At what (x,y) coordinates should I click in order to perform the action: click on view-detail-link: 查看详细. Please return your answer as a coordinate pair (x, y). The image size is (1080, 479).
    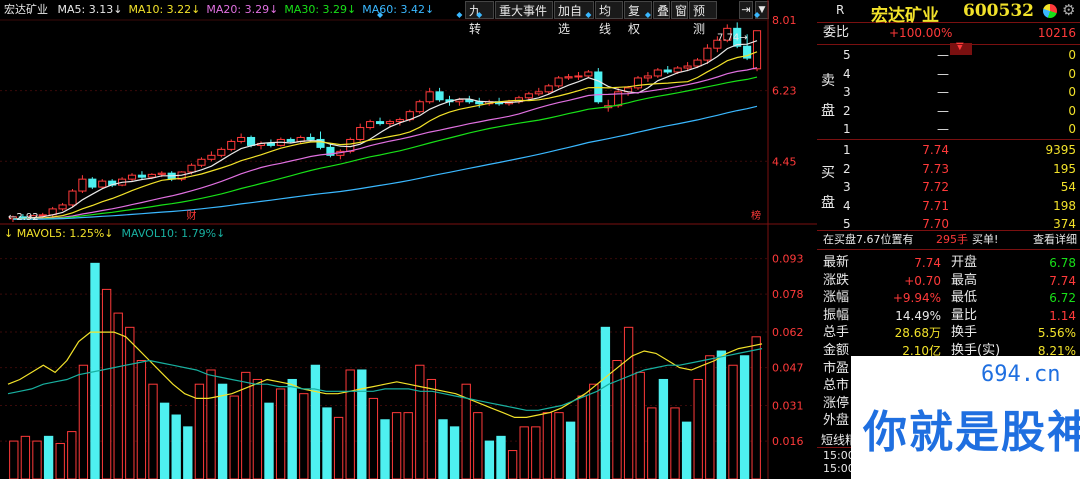
    Looking at the image, I should click on (1055, 240).